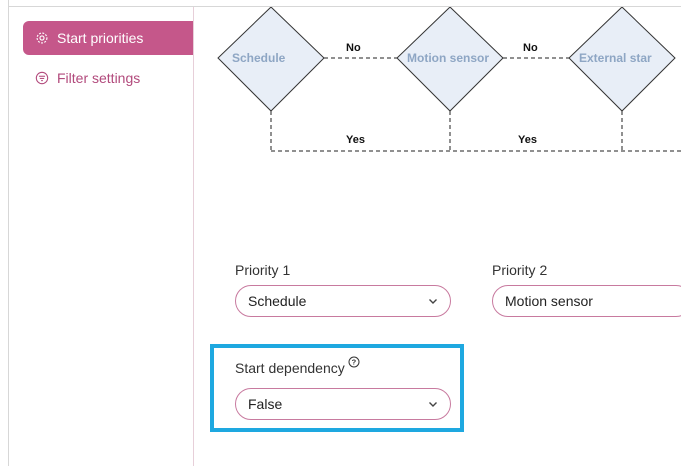  What do you see at coordinates (290, 368) in the screenshot?
I see `start-dependency-label-text: Start dependency` at bounding box center [290, 368].